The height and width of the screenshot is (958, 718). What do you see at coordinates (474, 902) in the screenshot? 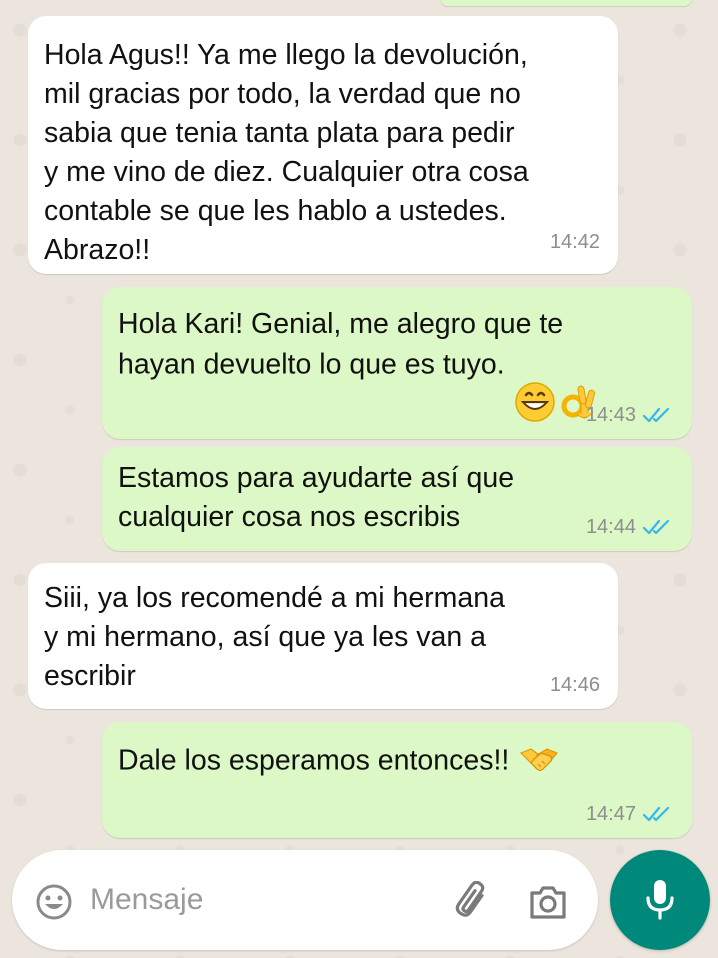
I see `attach-icon` at bounding box center [474, 902].